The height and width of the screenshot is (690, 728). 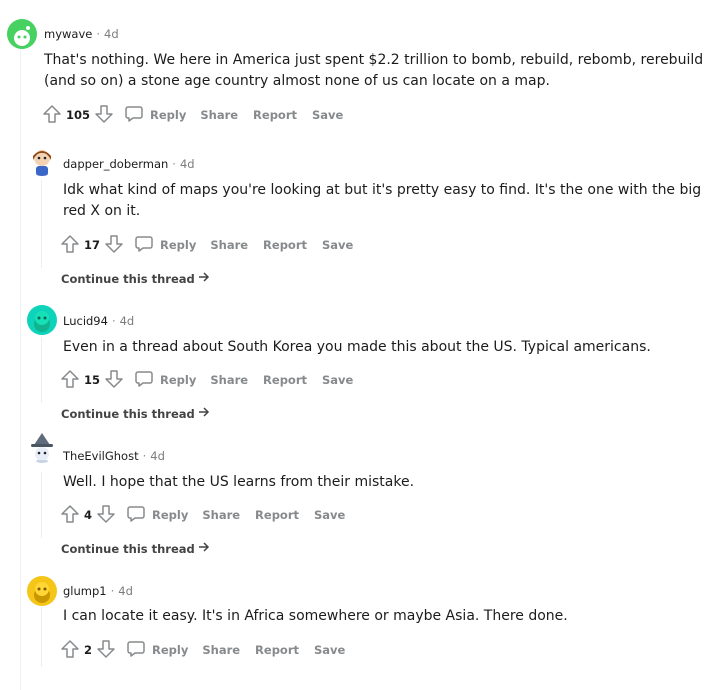 I want to click on comment-actions: 17 Reply Share Report Save, so click(x=214, y=245).